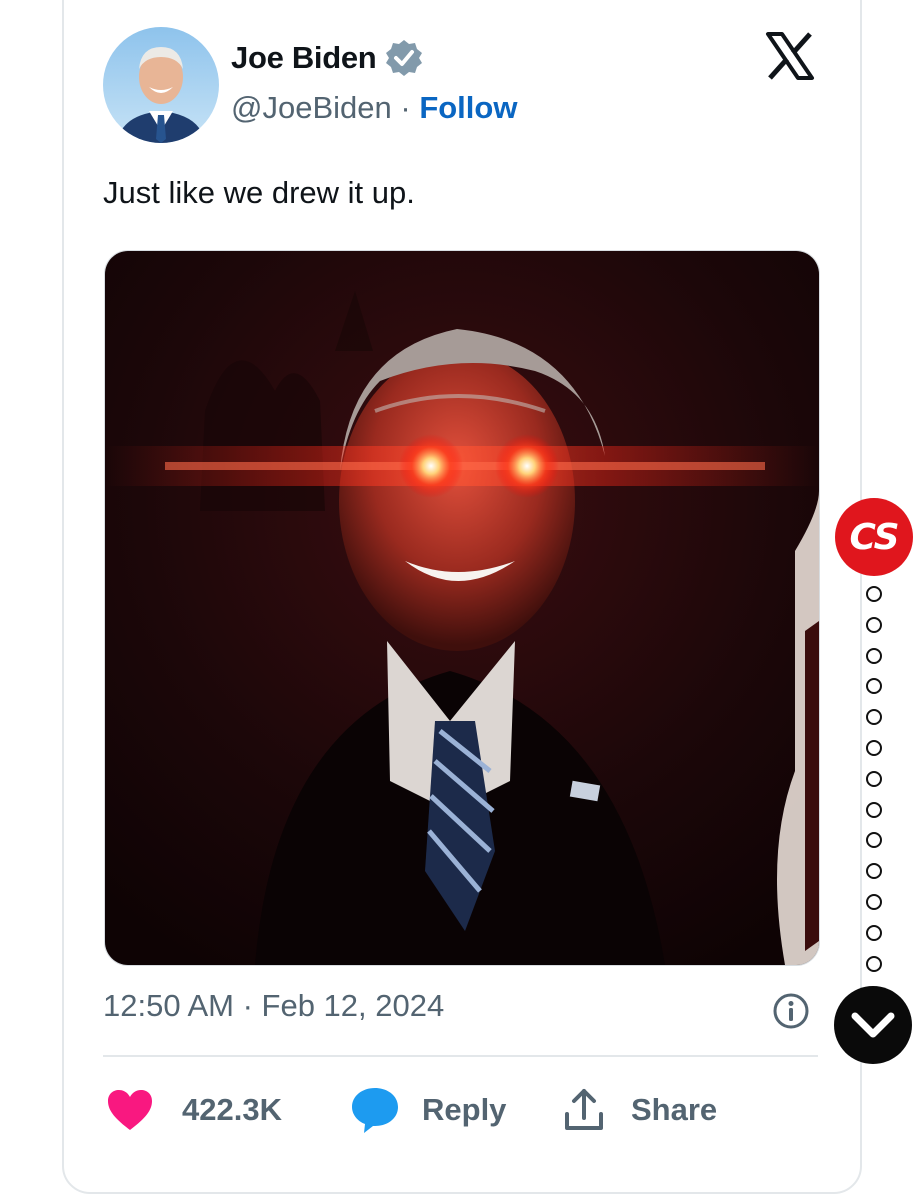 The height and width of the screenshot is (1194, 922). What do you see at coordinates (468, 107) in the screenshot?
I see `follow-button: Follow` at bounding box center [468, 107].